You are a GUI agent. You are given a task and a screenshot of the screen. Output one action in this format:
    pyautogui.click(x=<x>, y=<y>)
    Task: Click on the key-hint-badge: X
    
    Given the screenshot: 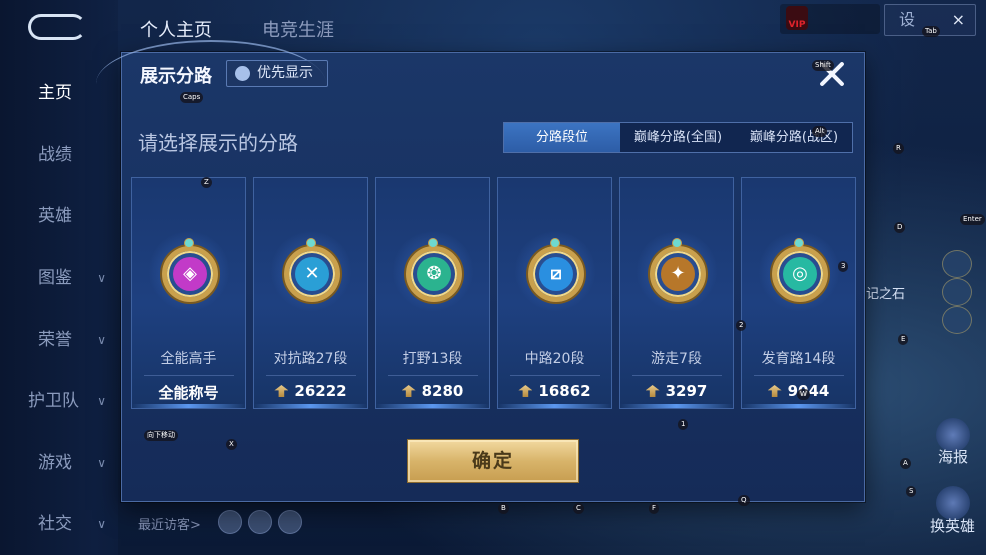 What is the action you would take?
    pyautogui.click(x=231, y=444)
    